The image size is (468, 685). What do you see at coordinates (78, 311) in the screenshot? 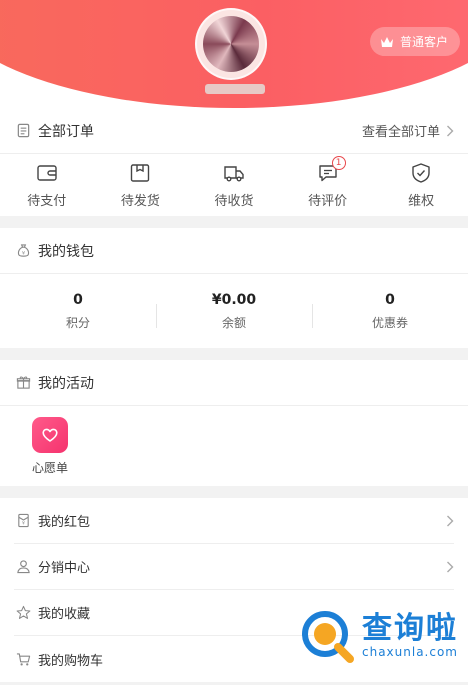
I see `wallet-points: 0 积分` at bounding box center [78, 311].